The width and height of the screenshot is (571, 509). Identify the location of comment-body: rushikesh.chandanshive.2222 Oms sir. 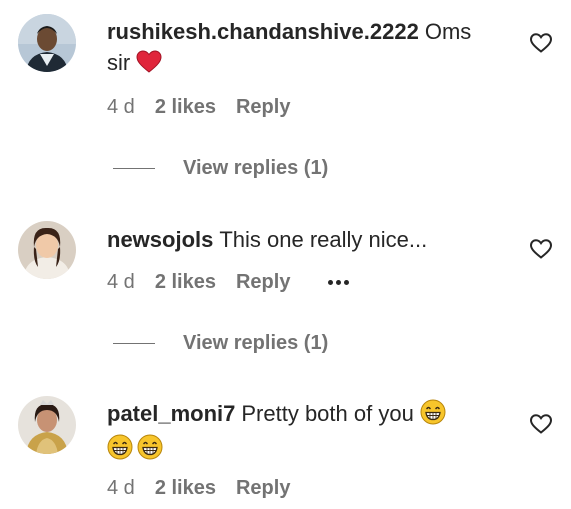
(302, 49).